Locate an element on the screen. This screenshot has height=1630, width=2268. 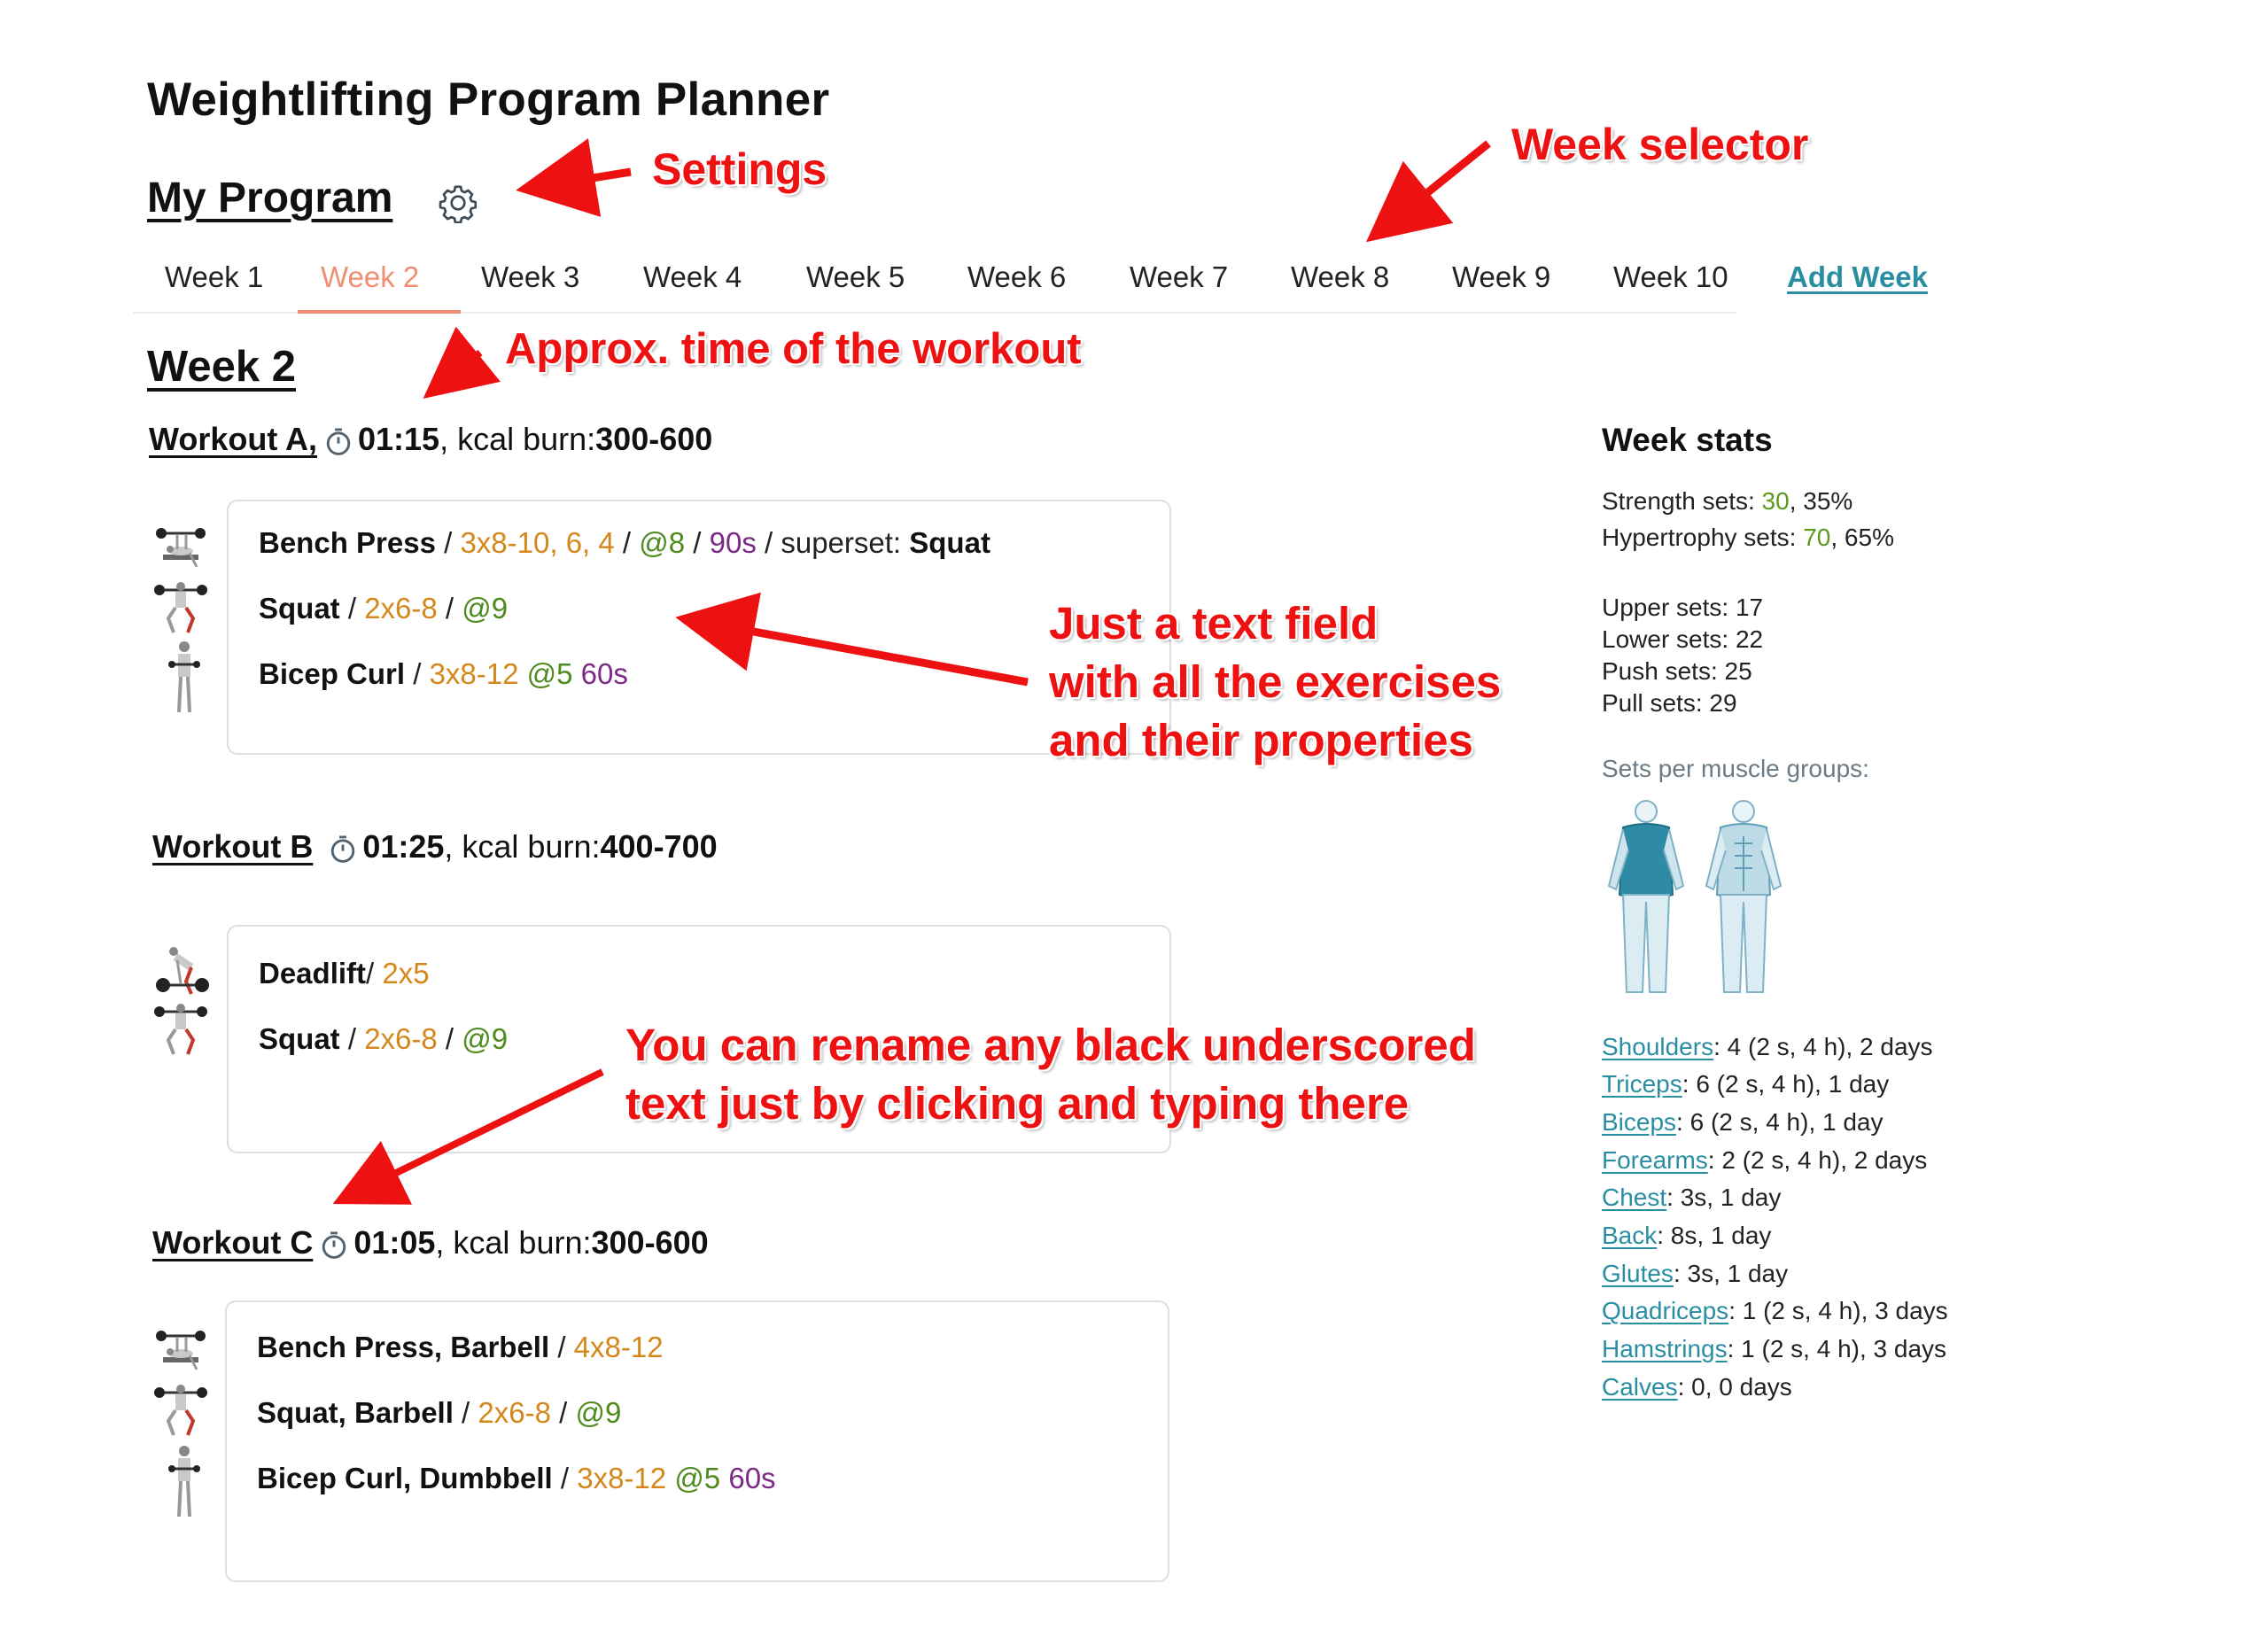
week-stats-title: Week stats is located at coordinates (1687, 440).